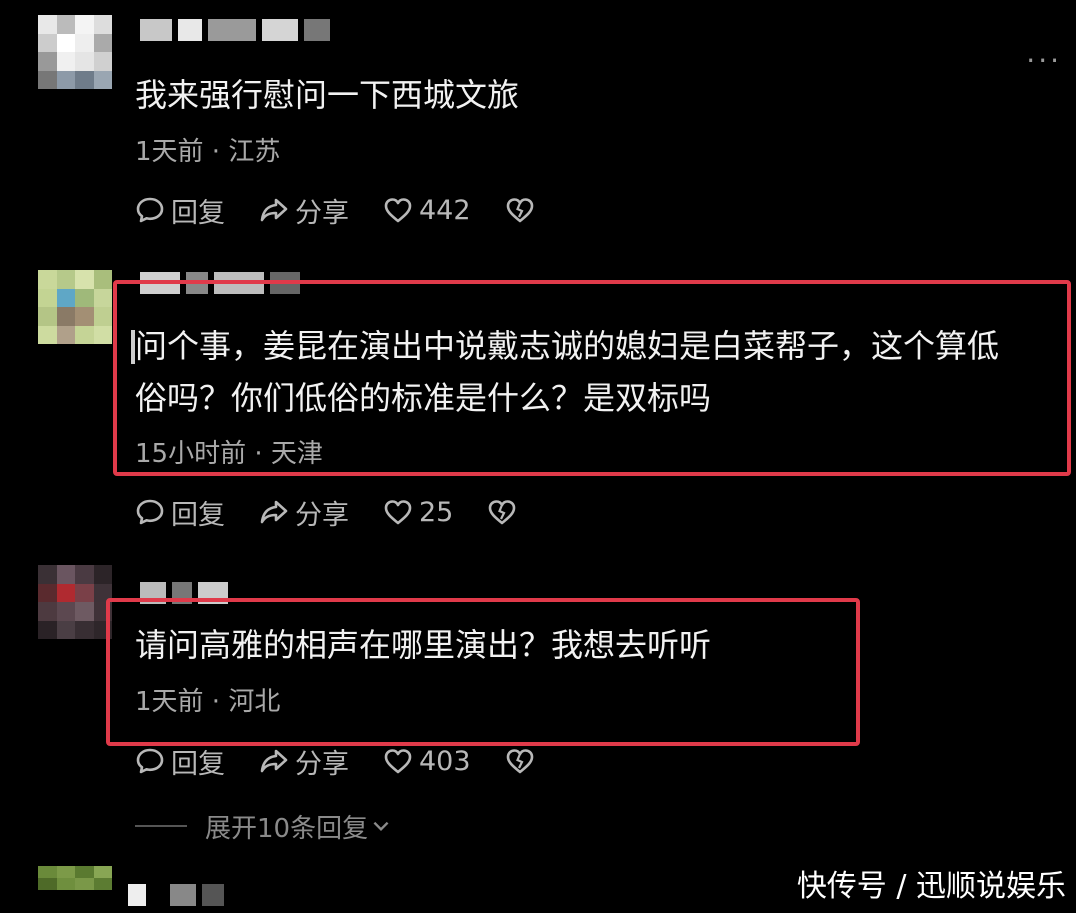 This screenshot has width=1076, height=913. Describe the element at coordinates (208, 152) in the screenshot. I see `comment-meta: 1天前 · 江苏` at that location.